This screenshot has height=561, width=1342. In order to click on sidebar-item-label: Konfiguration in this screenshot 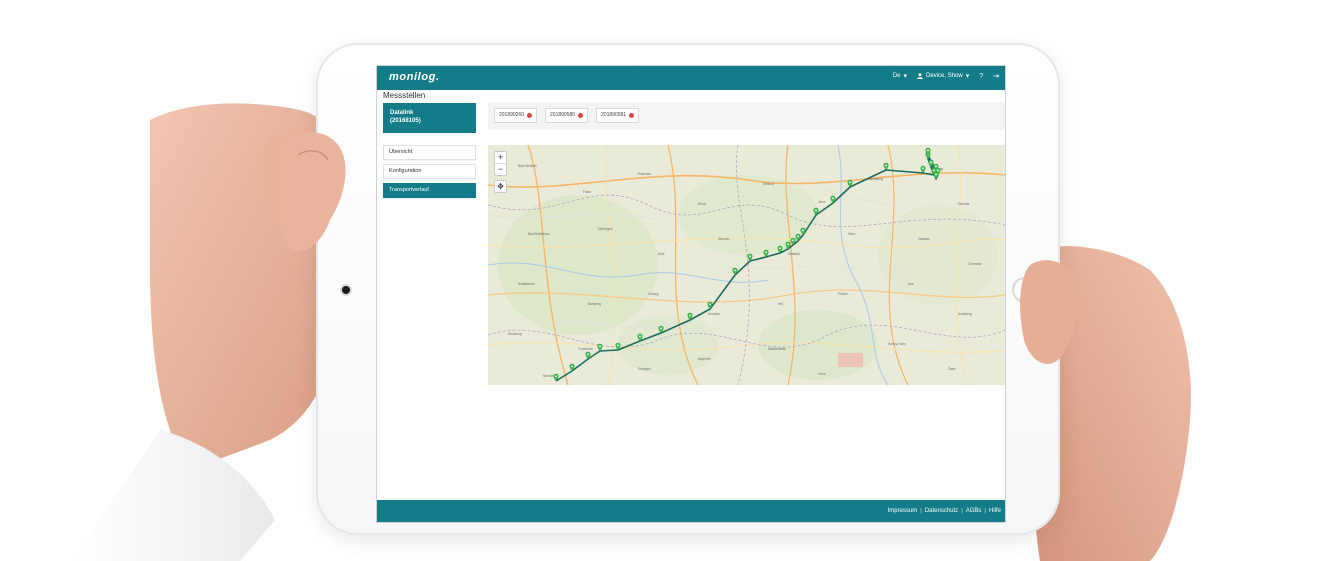, I will do `click(405, 171)`.